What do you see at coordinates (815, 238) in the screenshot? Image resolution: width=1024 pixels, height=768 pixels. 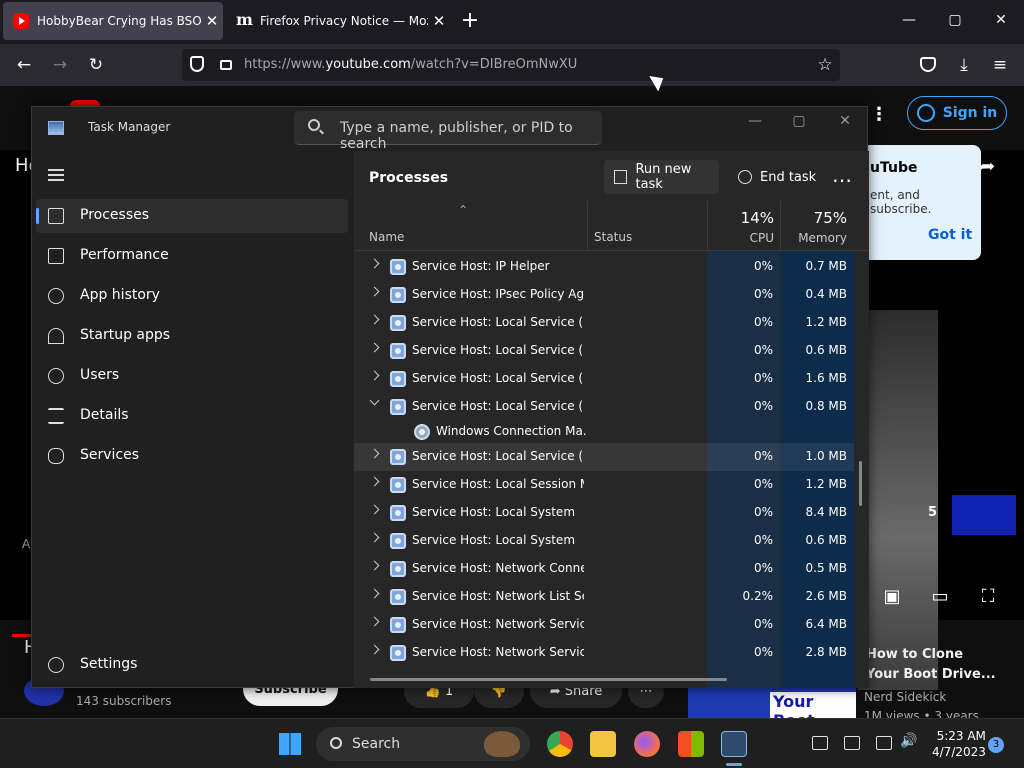 I see `column-memory: Memory` at bounding box center [815, 238].